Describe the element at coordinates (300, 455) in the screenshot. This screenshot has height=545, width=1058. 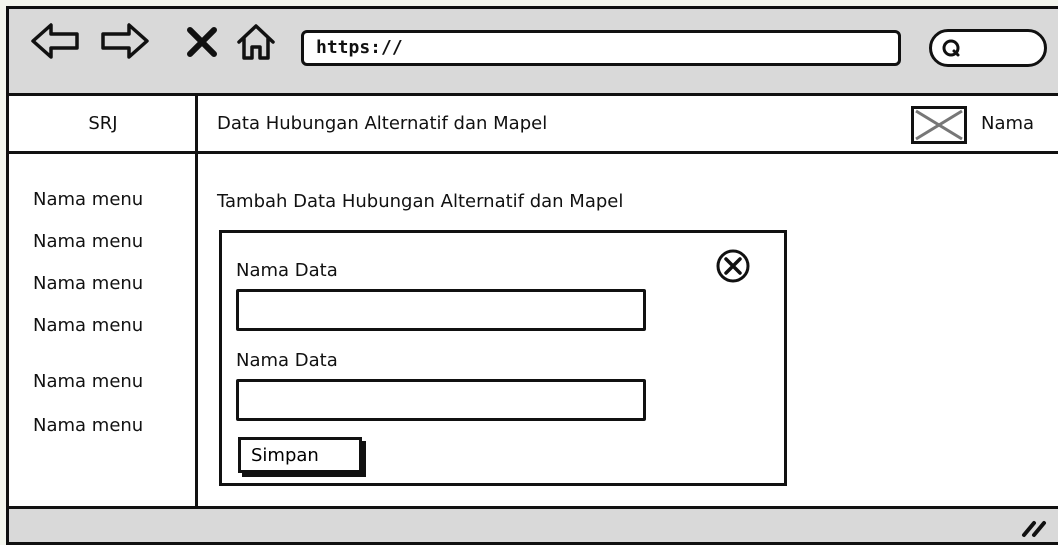
I see `save-button: Simpan` at that location.